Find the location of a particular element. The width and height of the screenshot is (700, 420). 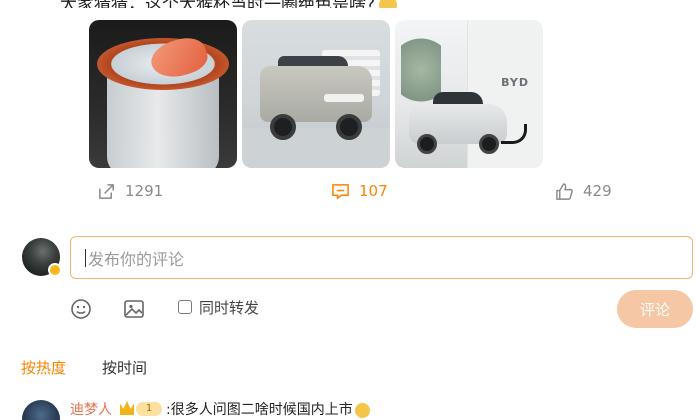

tab-sort-by-time: 按时间 is located at coordinates (124, 367).